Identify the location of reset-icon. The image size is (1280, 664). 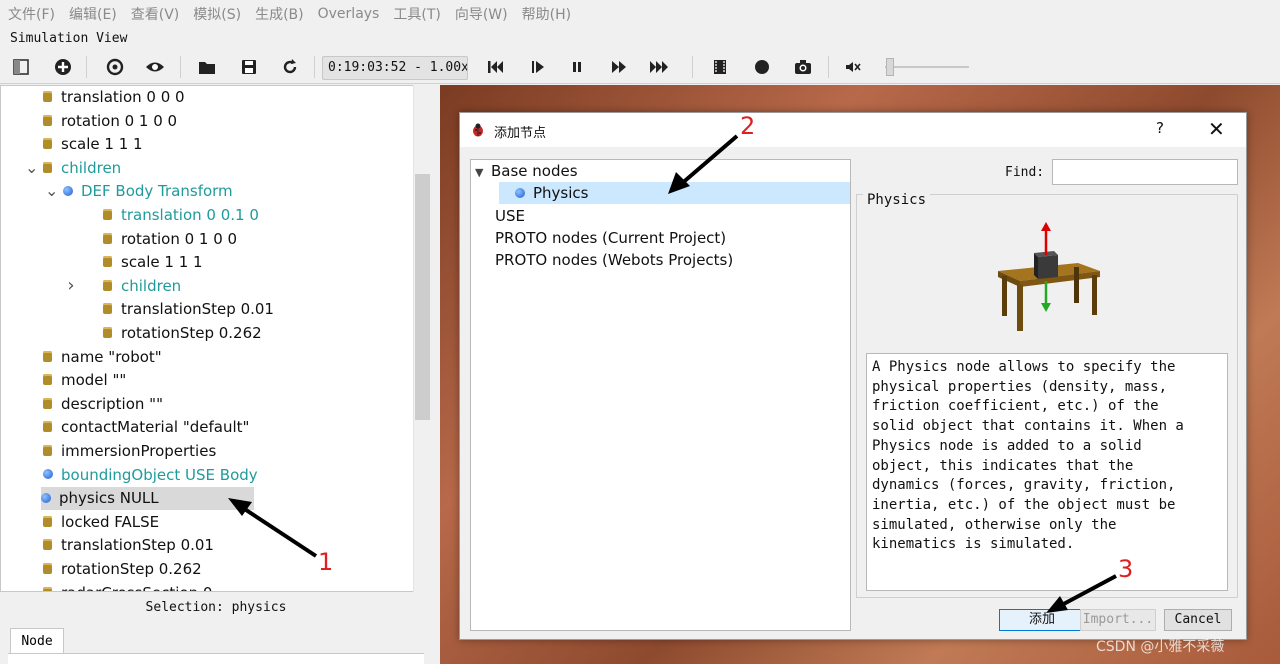
(290, 67).